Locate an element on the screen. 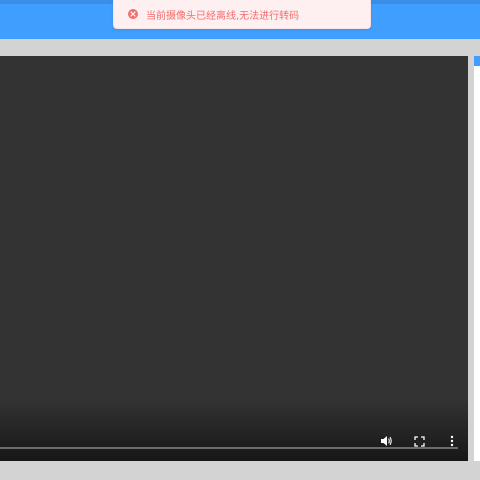 This screenshot has width=480, height=480. error-circle-icon is located at coordinates (133, 14).